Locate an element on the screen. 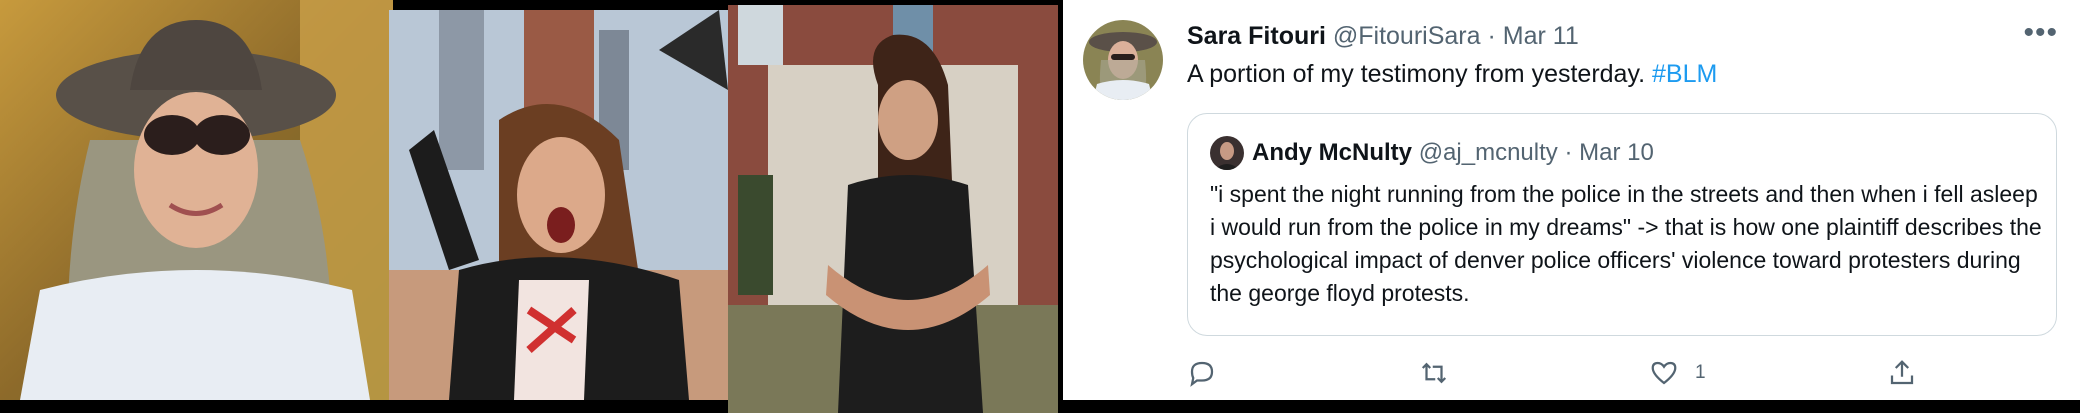  author-handle: @FitouriSara is located at coordinates (1407, 36).